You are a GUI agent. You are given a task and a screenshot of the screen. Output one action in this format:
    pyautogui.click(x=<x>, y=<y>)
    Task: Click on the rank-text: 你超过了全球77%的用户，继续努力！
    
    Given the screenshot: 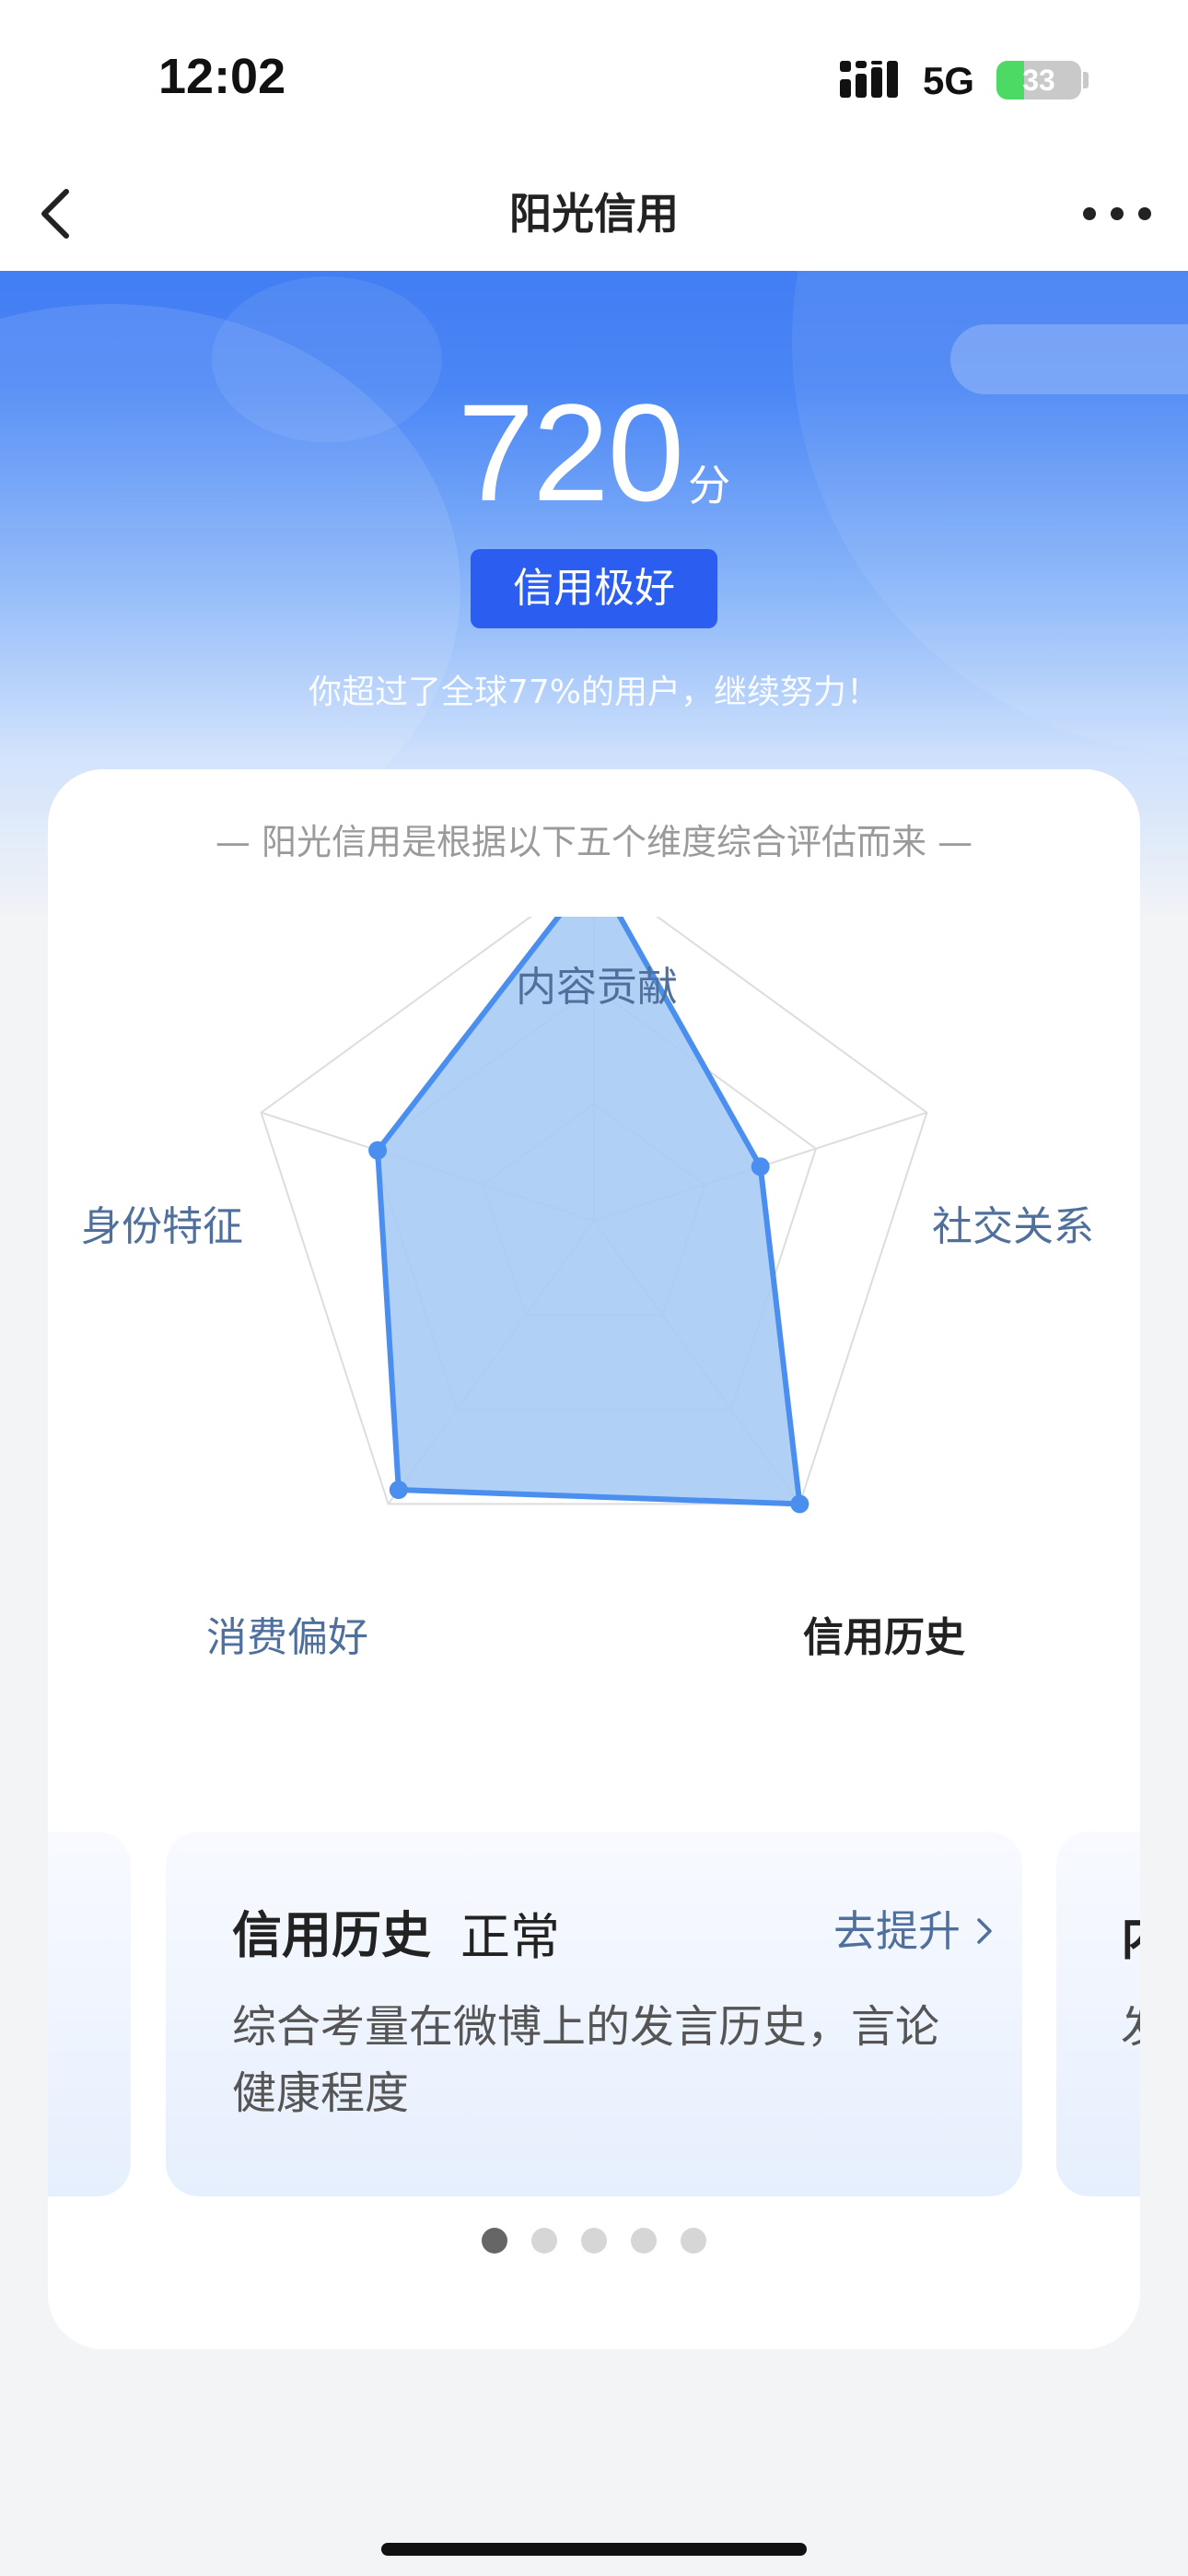 What is the action you would take?
    pyautogui.click(x=594, y=692)
    